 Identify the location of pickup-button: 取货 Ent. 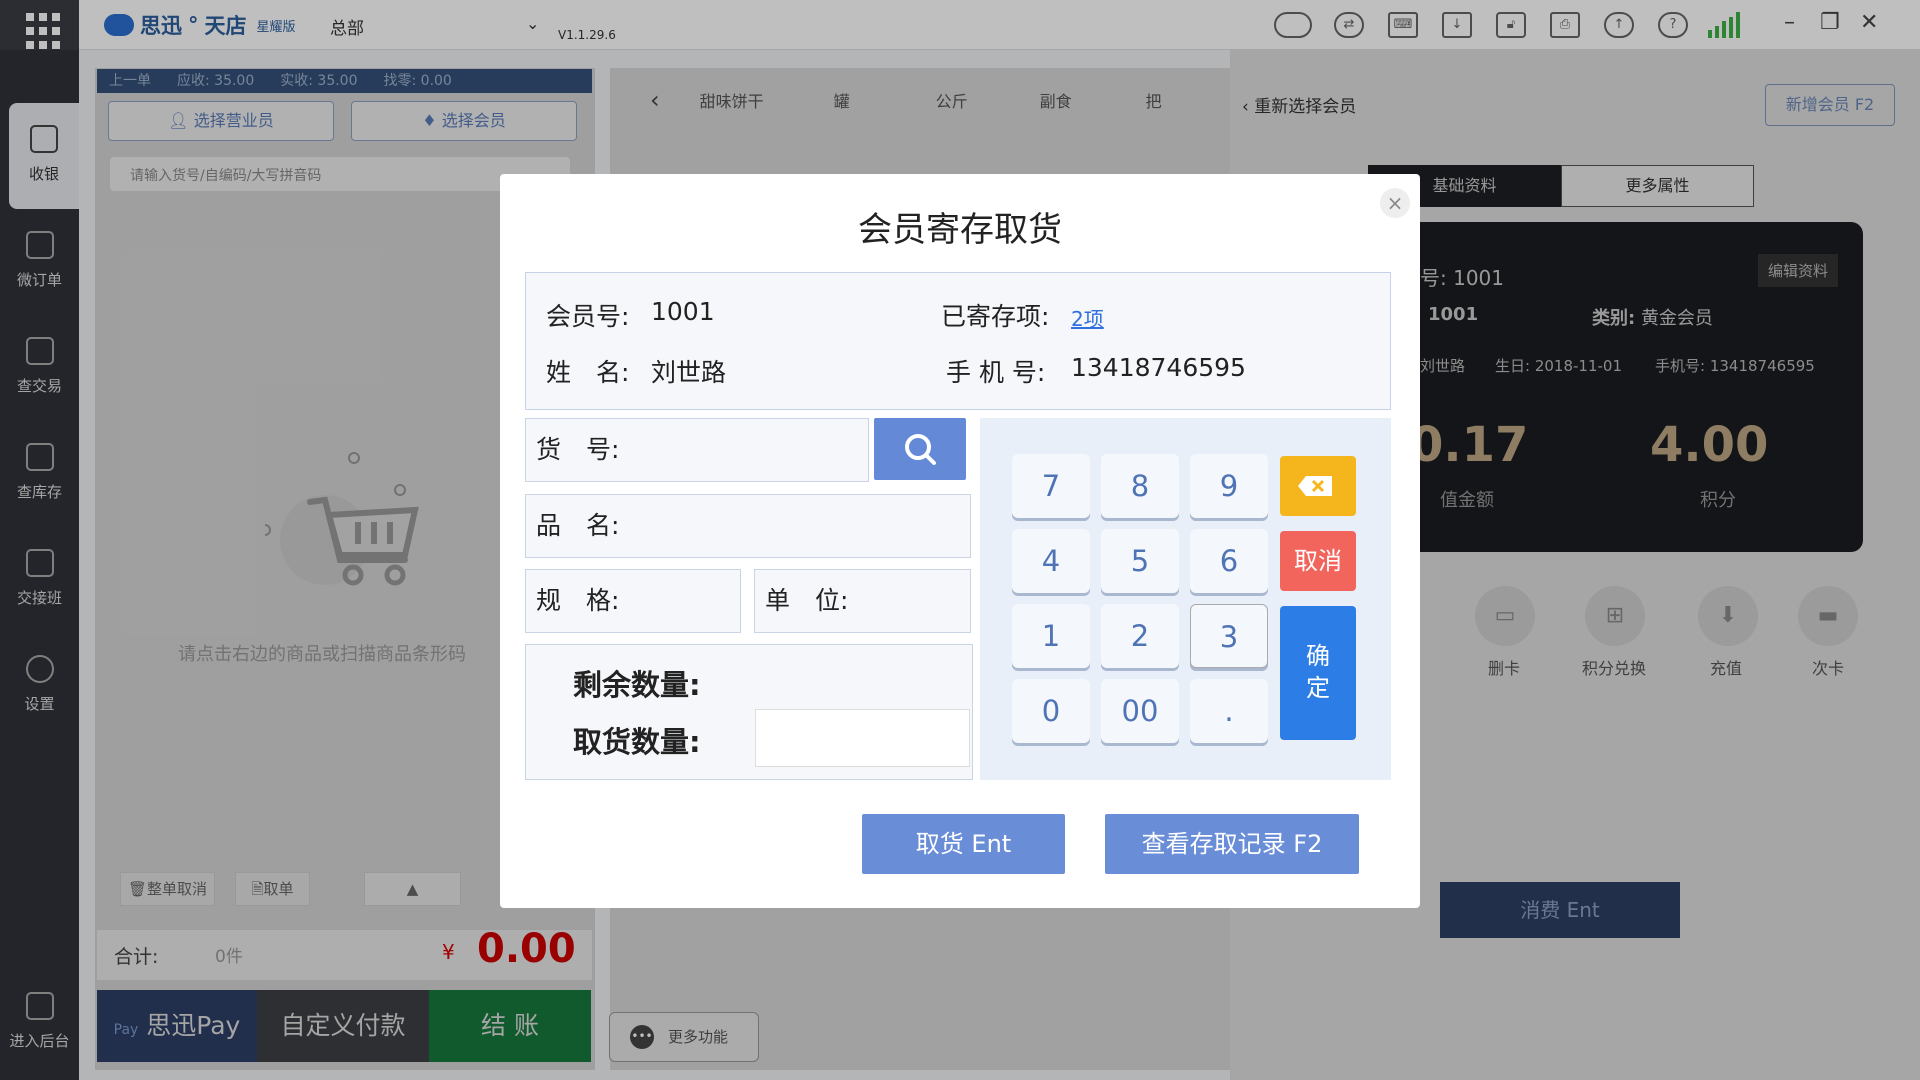
(963, 844).